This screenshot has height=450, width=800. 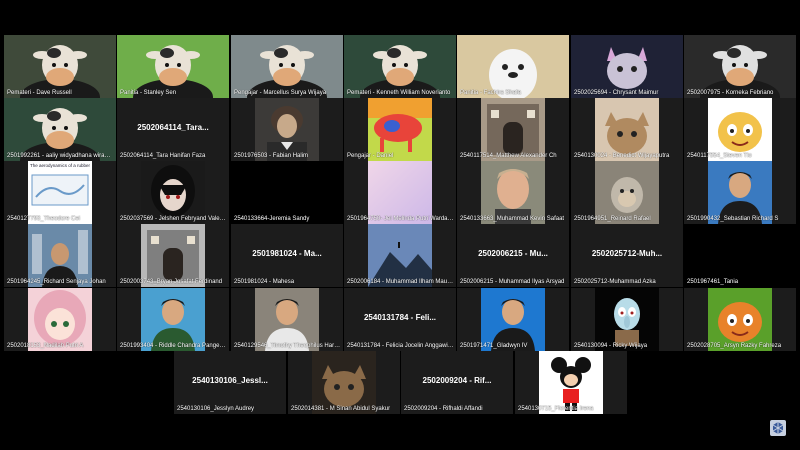 What do you see at coordinates (171, 282) in the screenshot?
I see `participant-name-label: 2502003743_Bryan Josafat Ferdinand` at bounding box center [171, 282].